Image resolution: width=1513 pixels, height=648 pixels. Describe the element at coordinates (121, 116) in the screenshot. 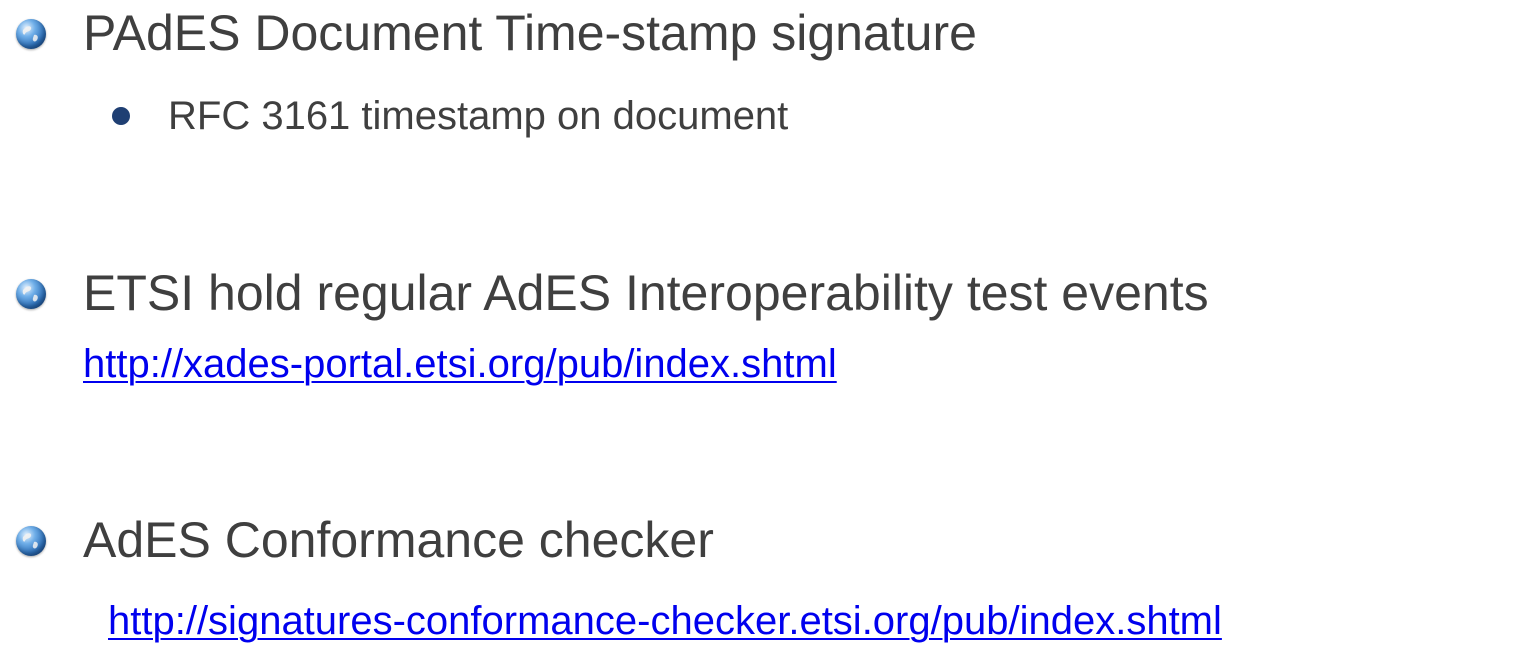

I see `dot-icon` at that location.